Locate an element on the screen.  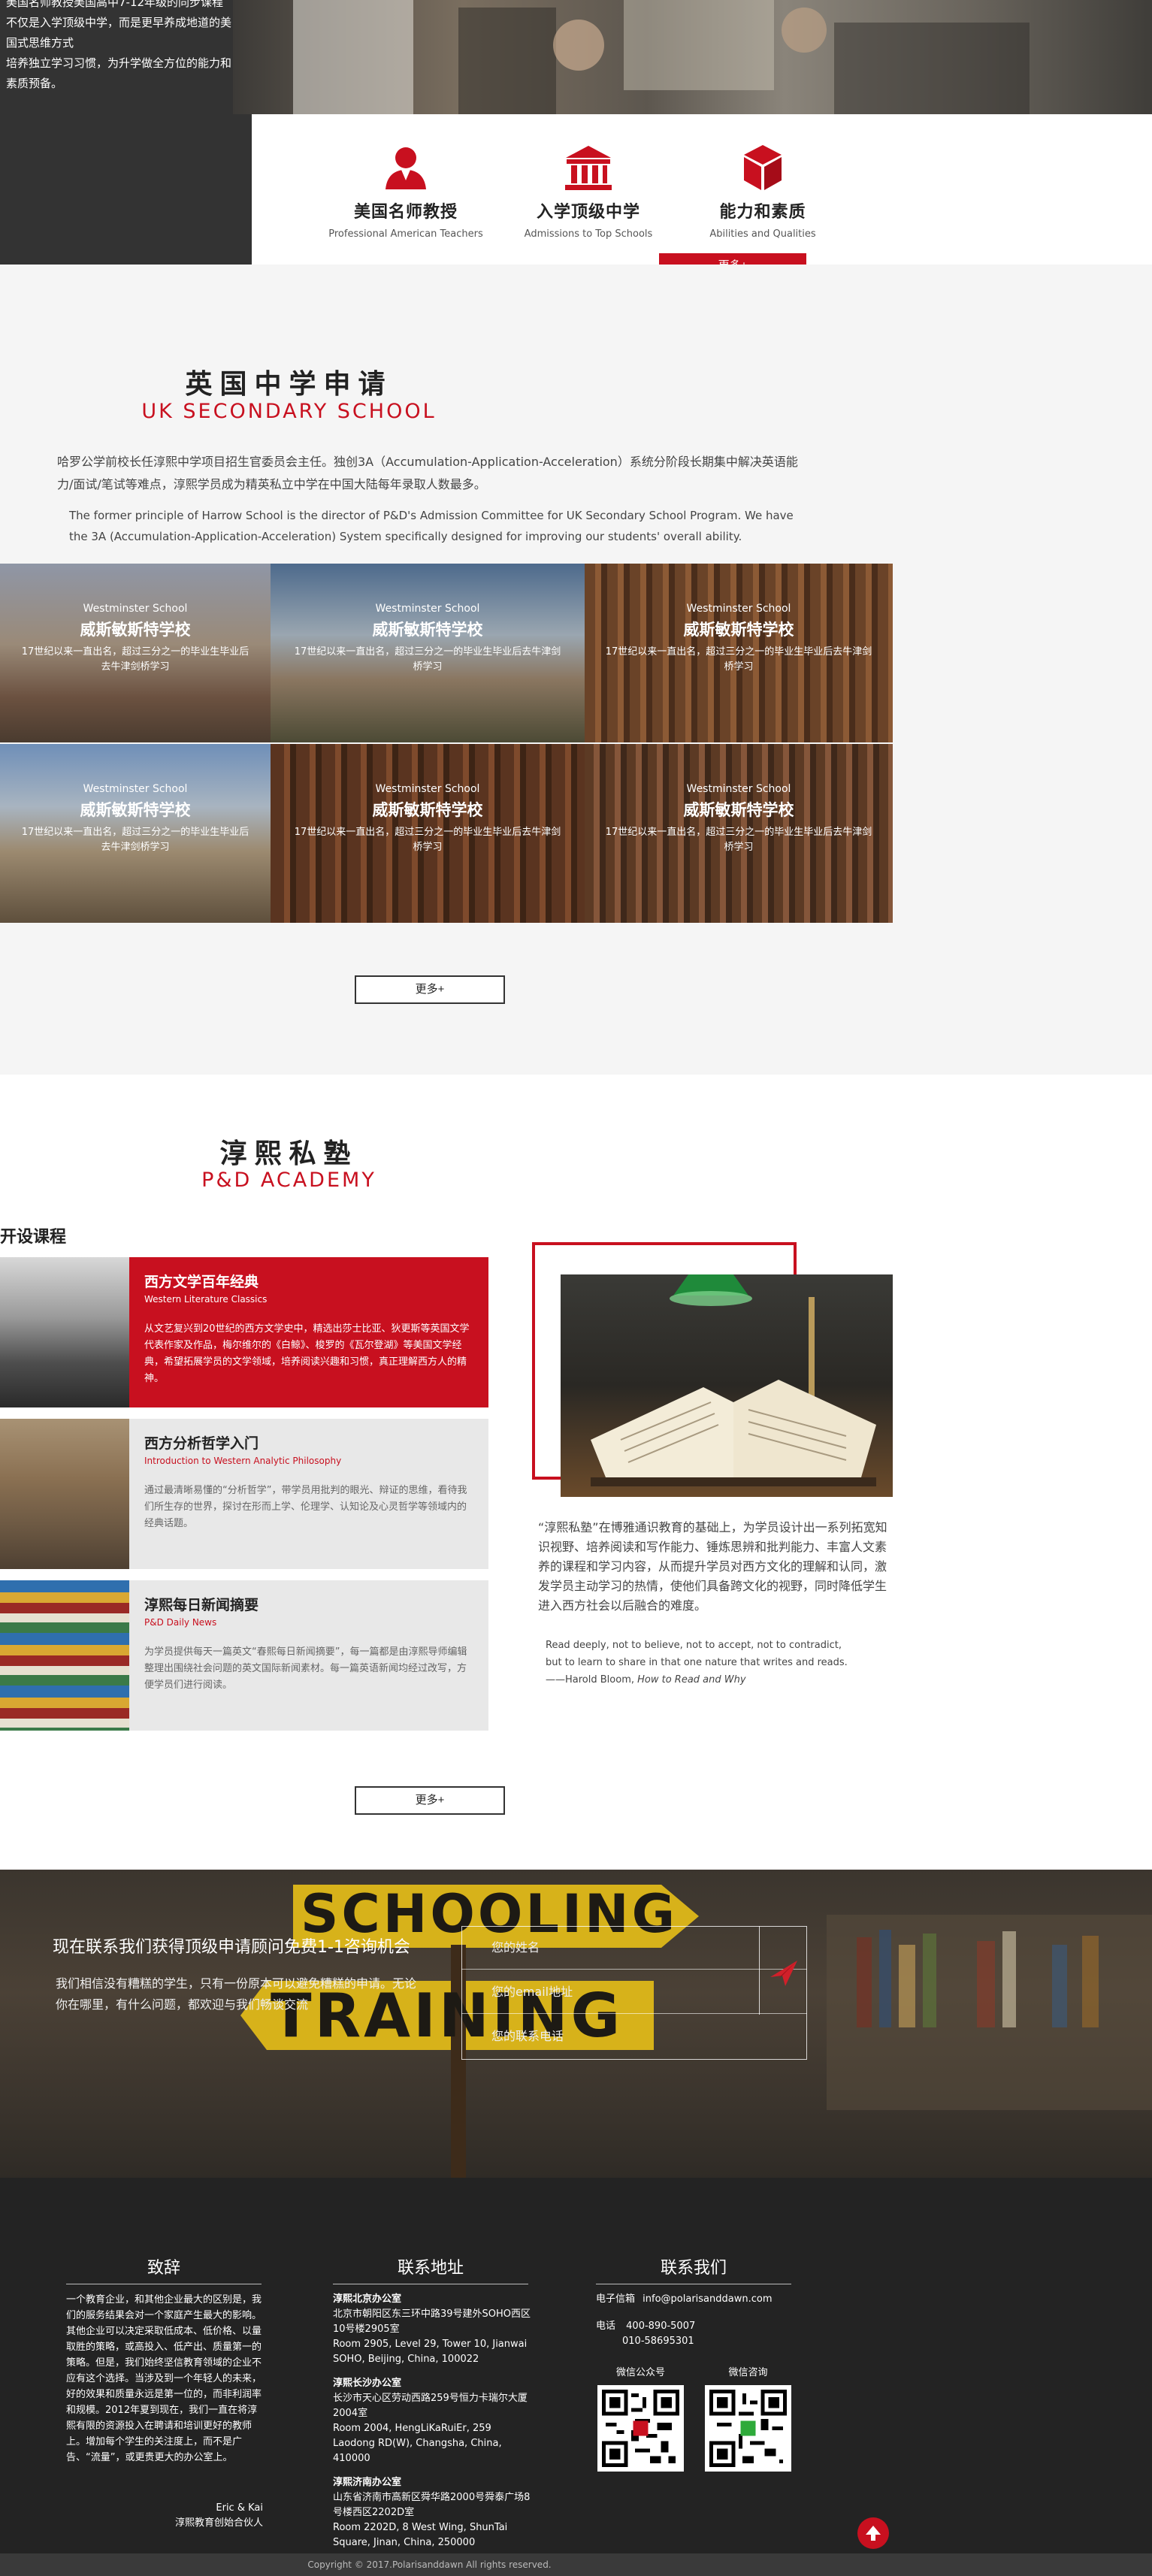
office-address-cn: 山东省济南市高新区舜华路2000号舜泰广场8号楼西区2202D室 is located at coordinates (432, 2505).